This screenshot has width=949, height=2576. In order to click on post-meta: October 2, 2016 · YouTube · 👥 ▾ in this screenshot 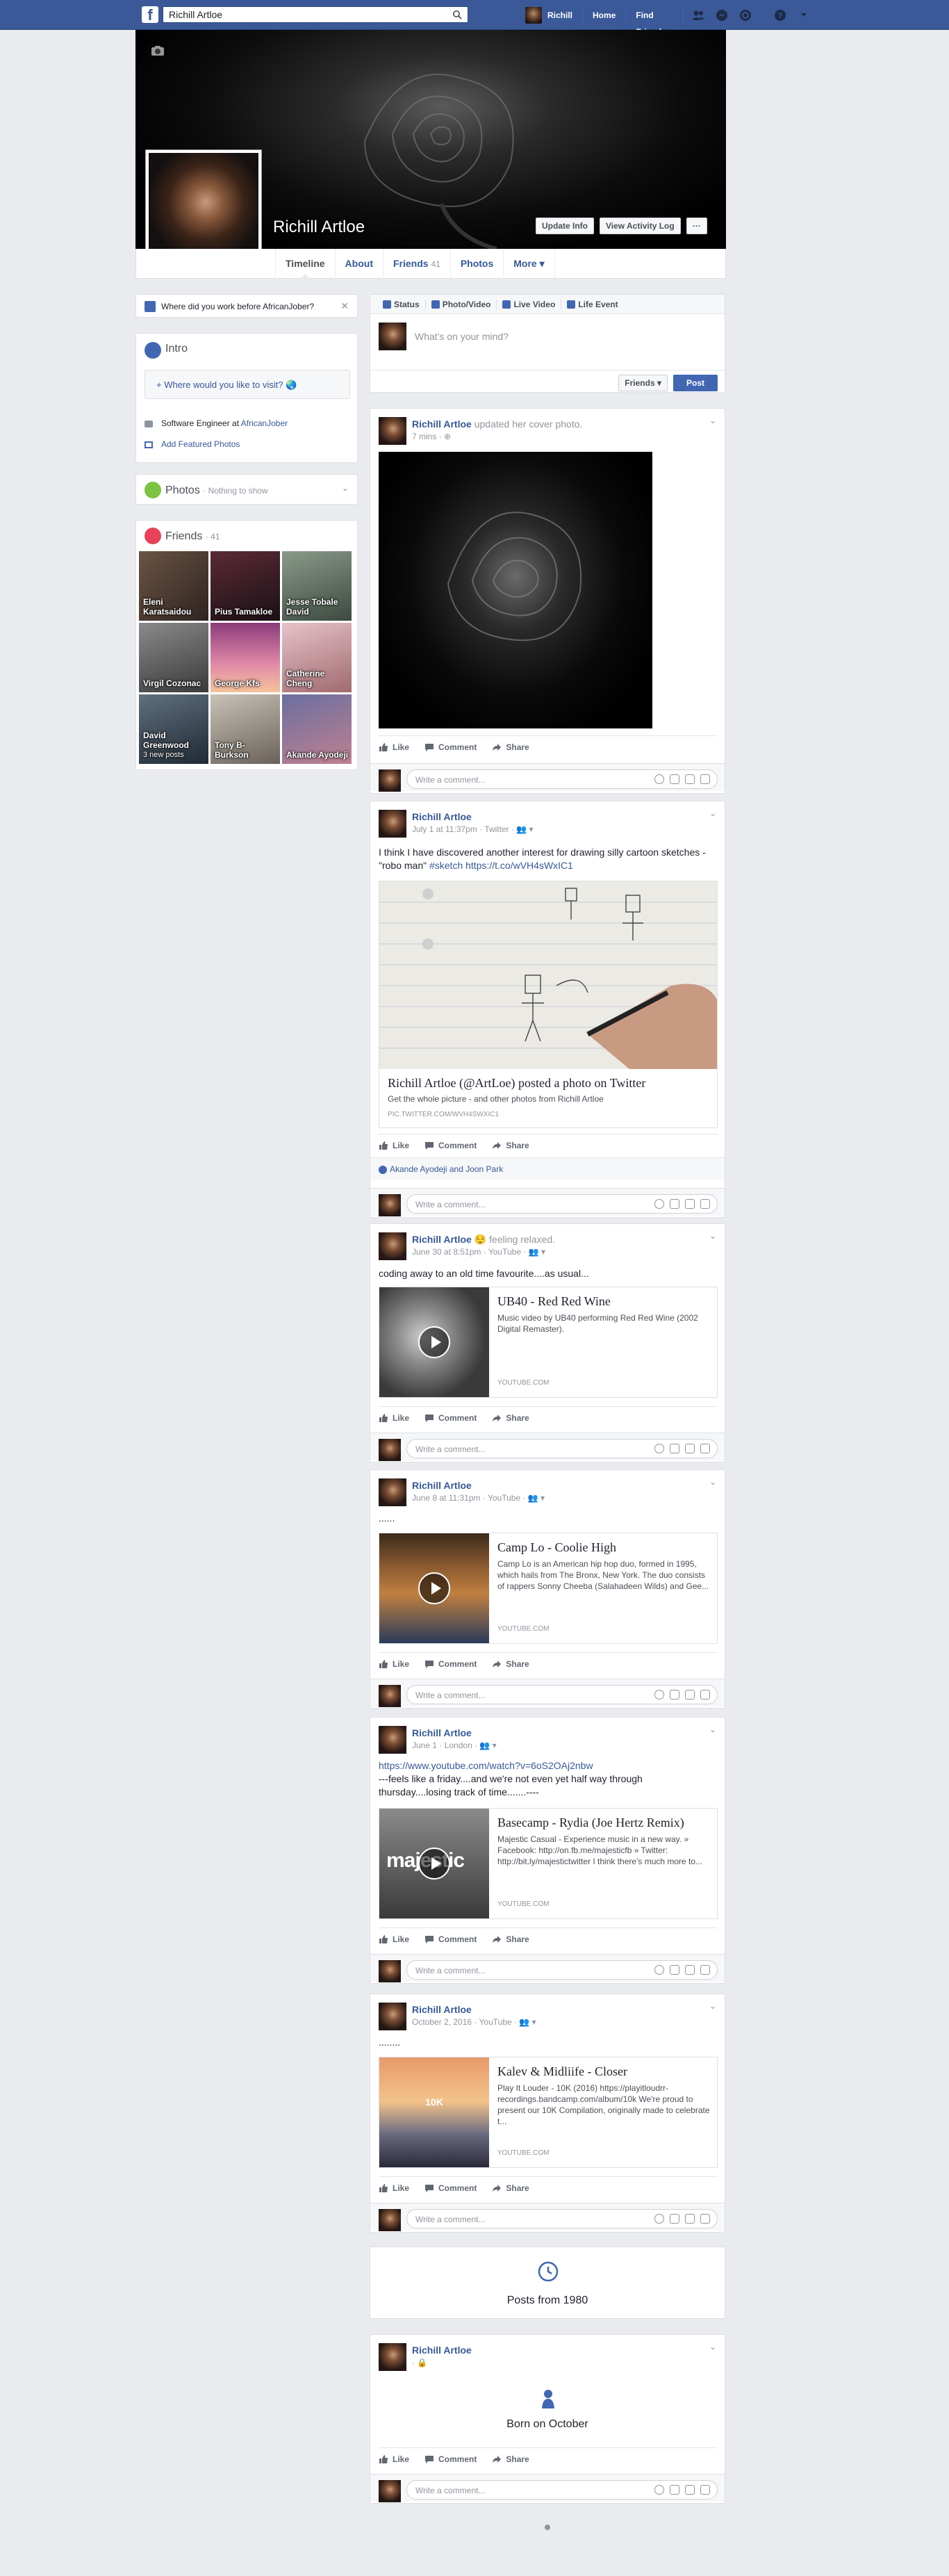, I will do `click(474, 2022)`.